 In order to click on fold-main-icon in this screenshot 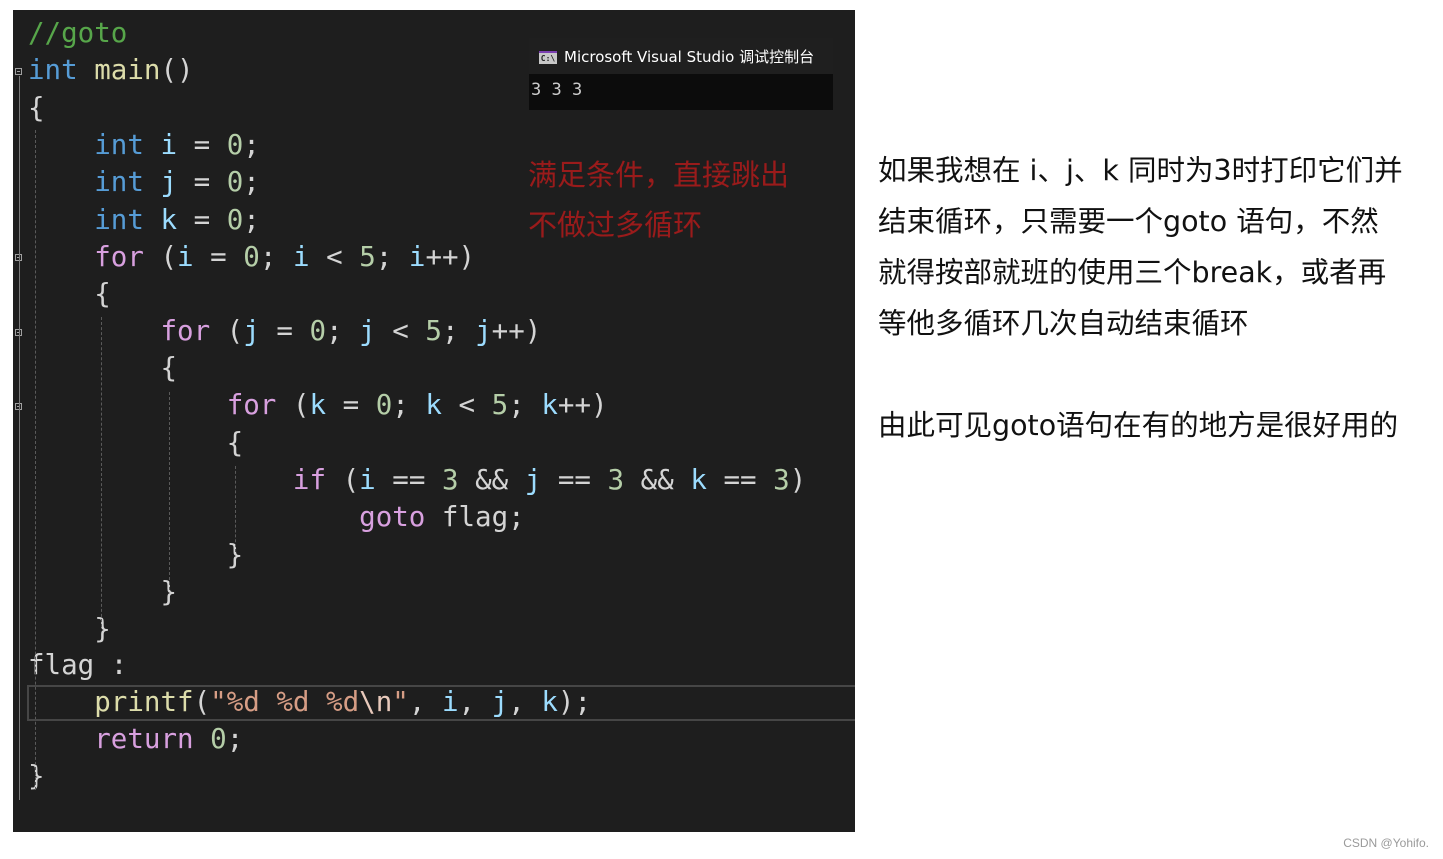, I will do `click(18, 71)`.